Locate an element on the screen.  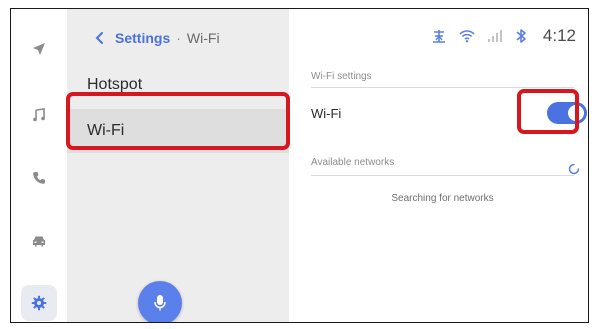
voice-assistant-button is located at coordinates (160, 301).